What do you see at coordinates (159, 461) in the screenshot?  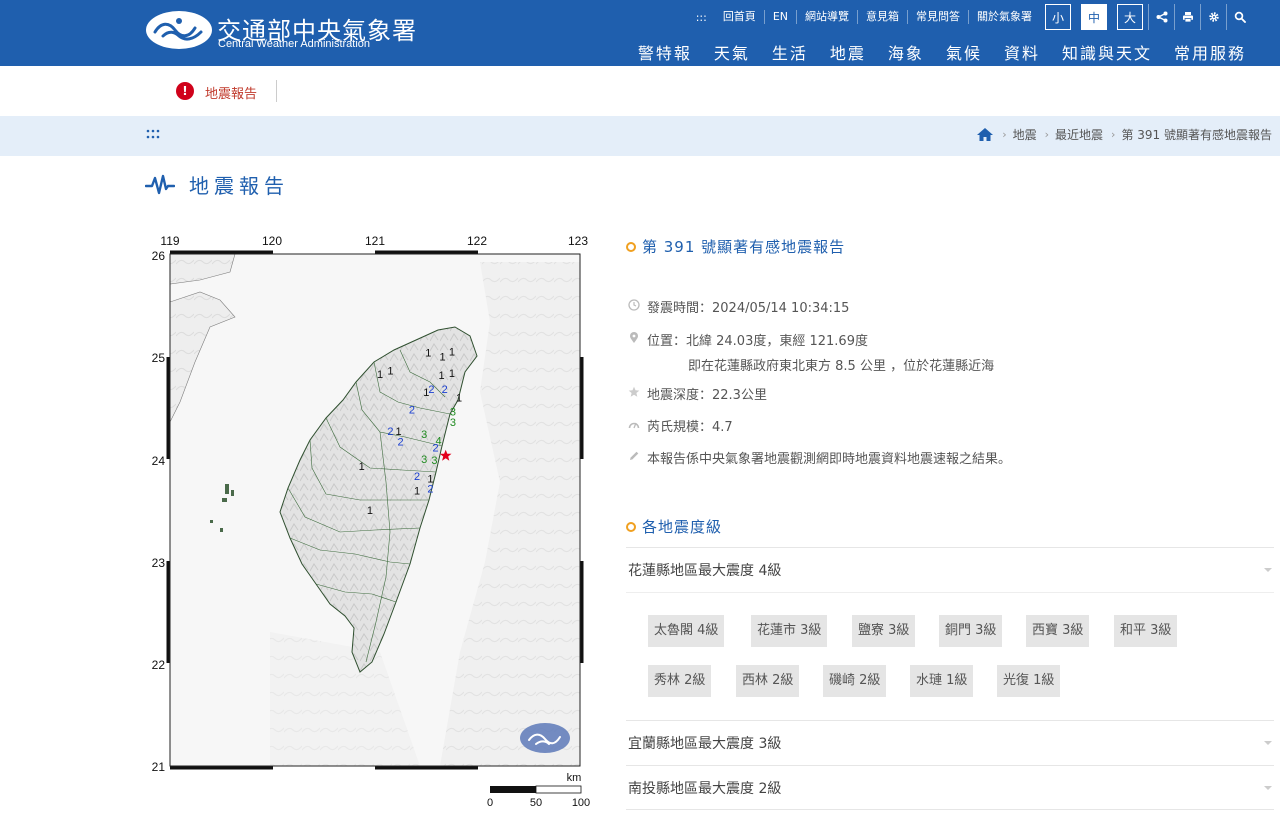 I see `y-tick-label: 24` at bounding box center [159, 461].